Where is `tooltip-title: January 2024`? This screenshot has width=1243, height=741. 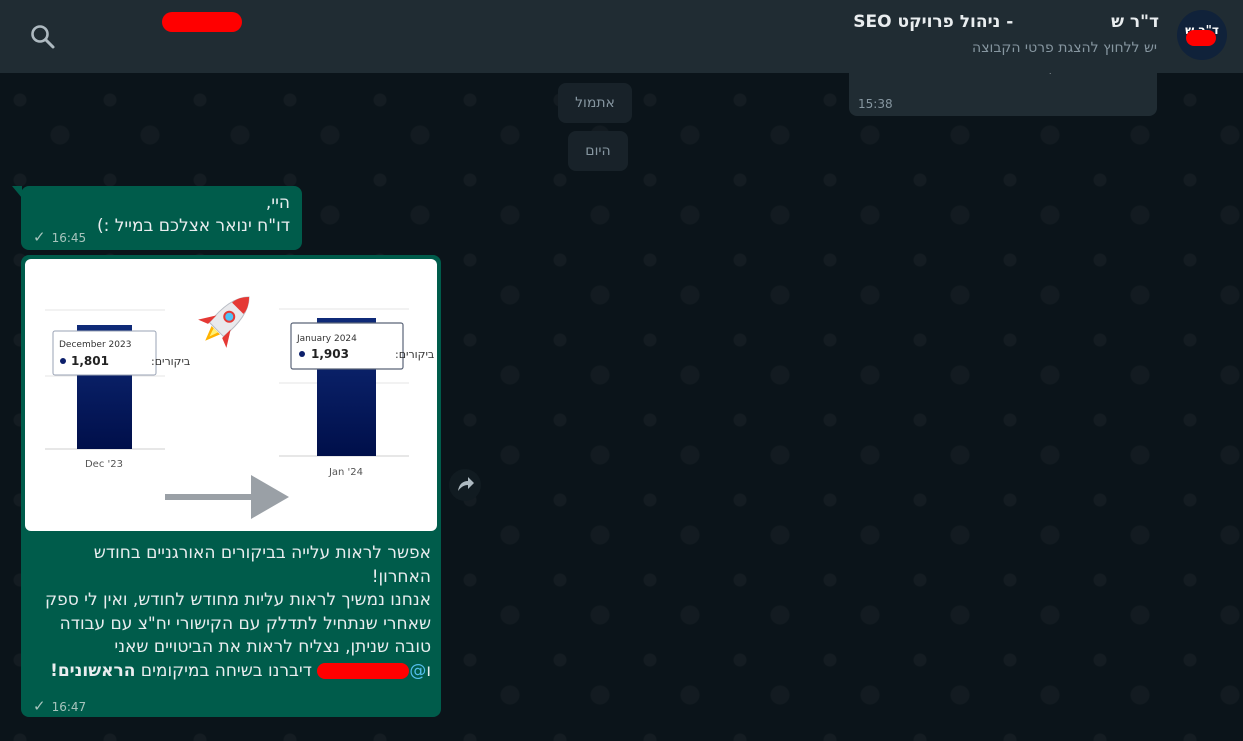 tooltip-title: January 2024 is located at coordinates (326, 339).